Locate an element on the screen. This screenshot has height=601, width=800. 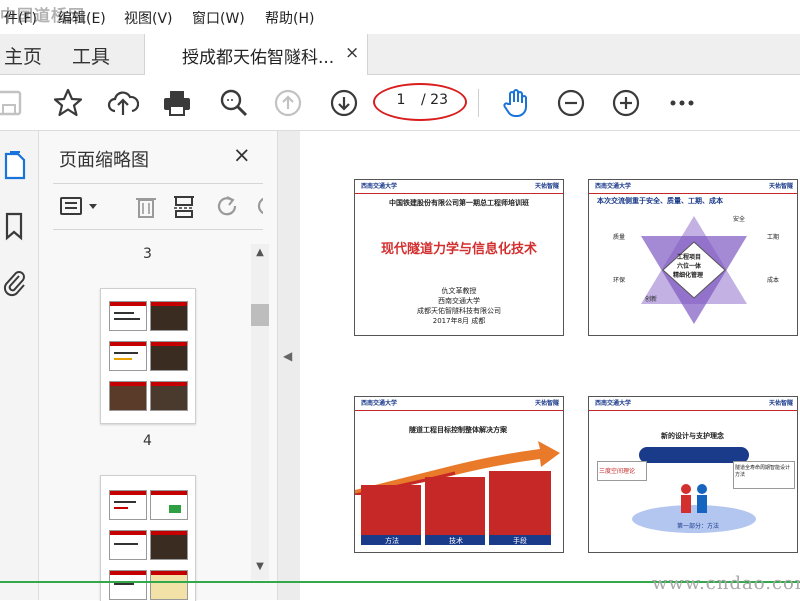
slide-author: 仇文革教授 is located at coordinates (459, 291).